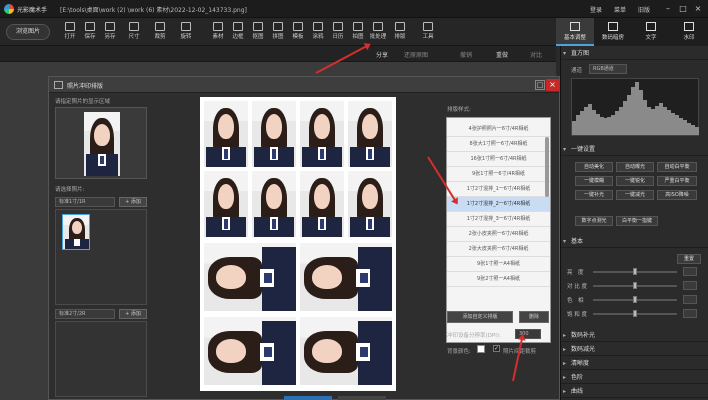 Image resolution: width=708 pixels, height=400 pixels. I want to click on redo-button: 重做, so click(502, 54).